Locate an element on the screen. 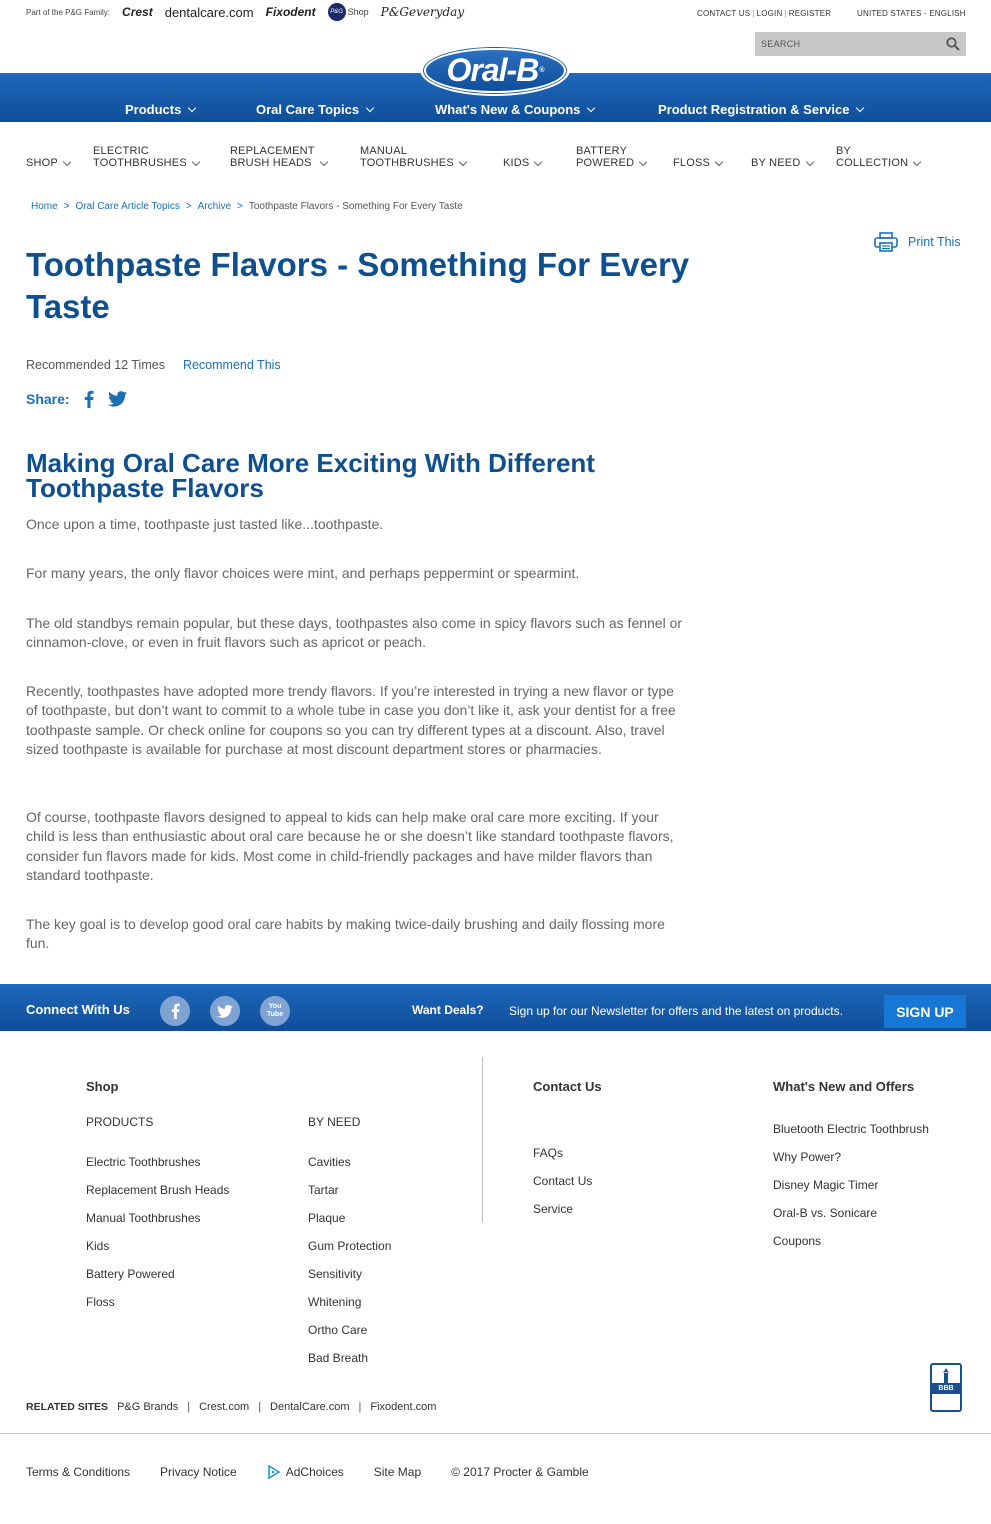  search-box is located at coordinates (860, 44).